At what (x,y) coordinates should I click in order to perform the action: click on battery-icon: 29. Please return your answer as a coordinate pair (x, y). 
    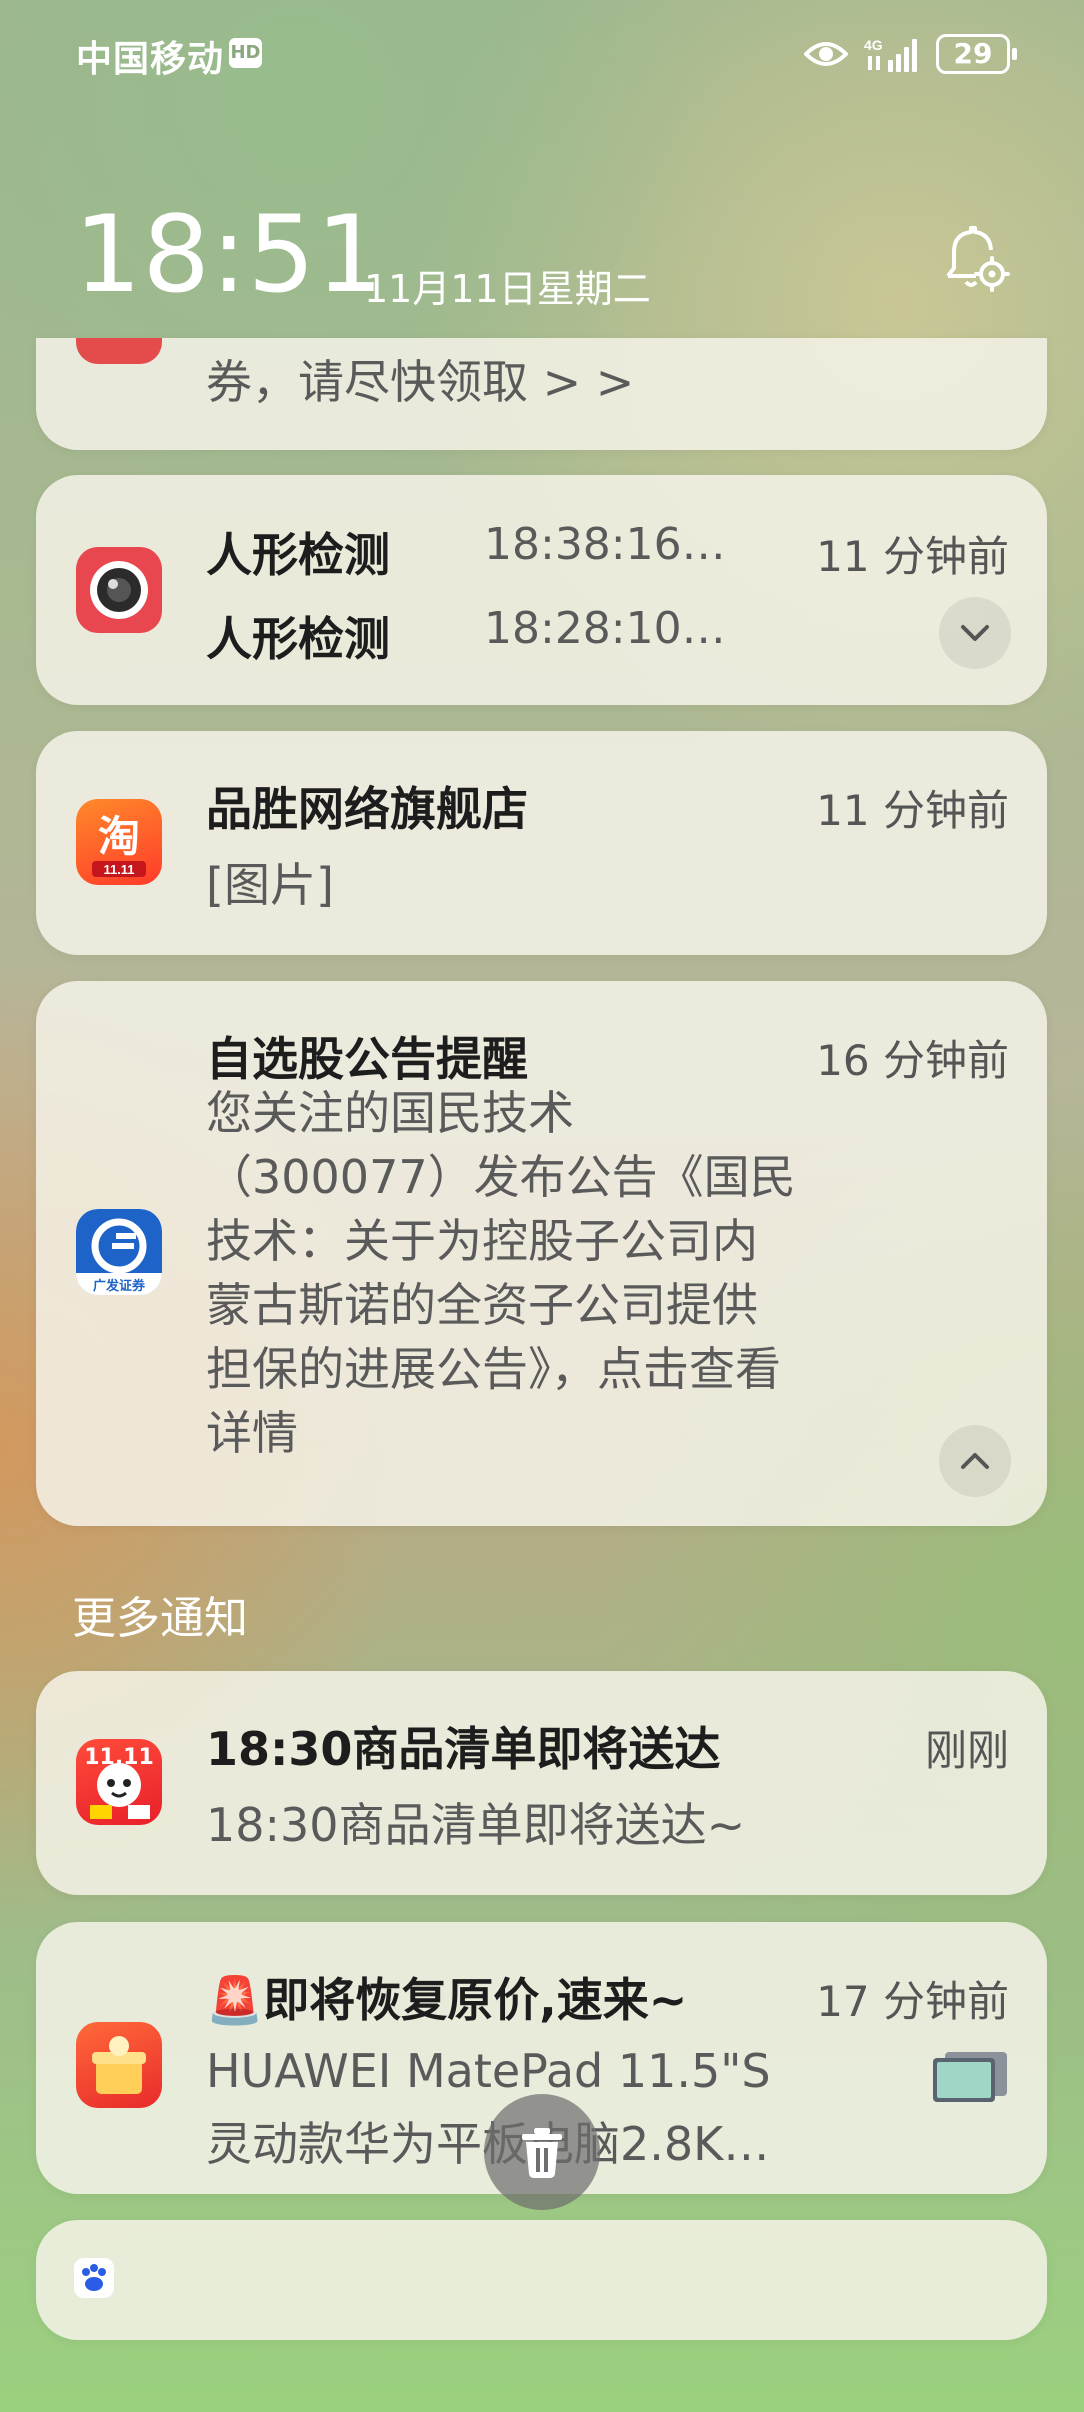
    Looking at the image, I should click on (976, 54).